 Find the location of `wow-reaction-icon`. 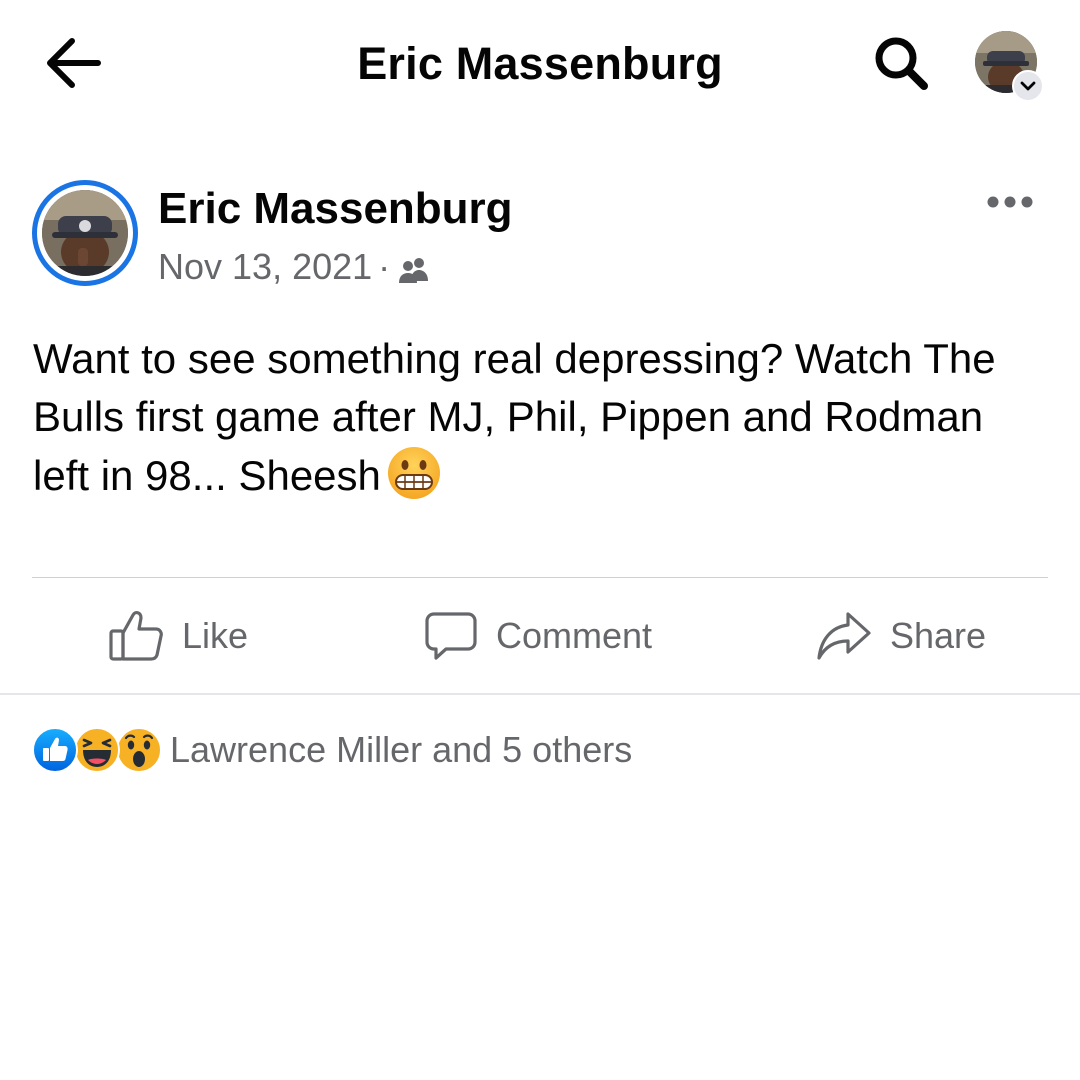

wow-reaction-icon is located at coordinates (139, 750).